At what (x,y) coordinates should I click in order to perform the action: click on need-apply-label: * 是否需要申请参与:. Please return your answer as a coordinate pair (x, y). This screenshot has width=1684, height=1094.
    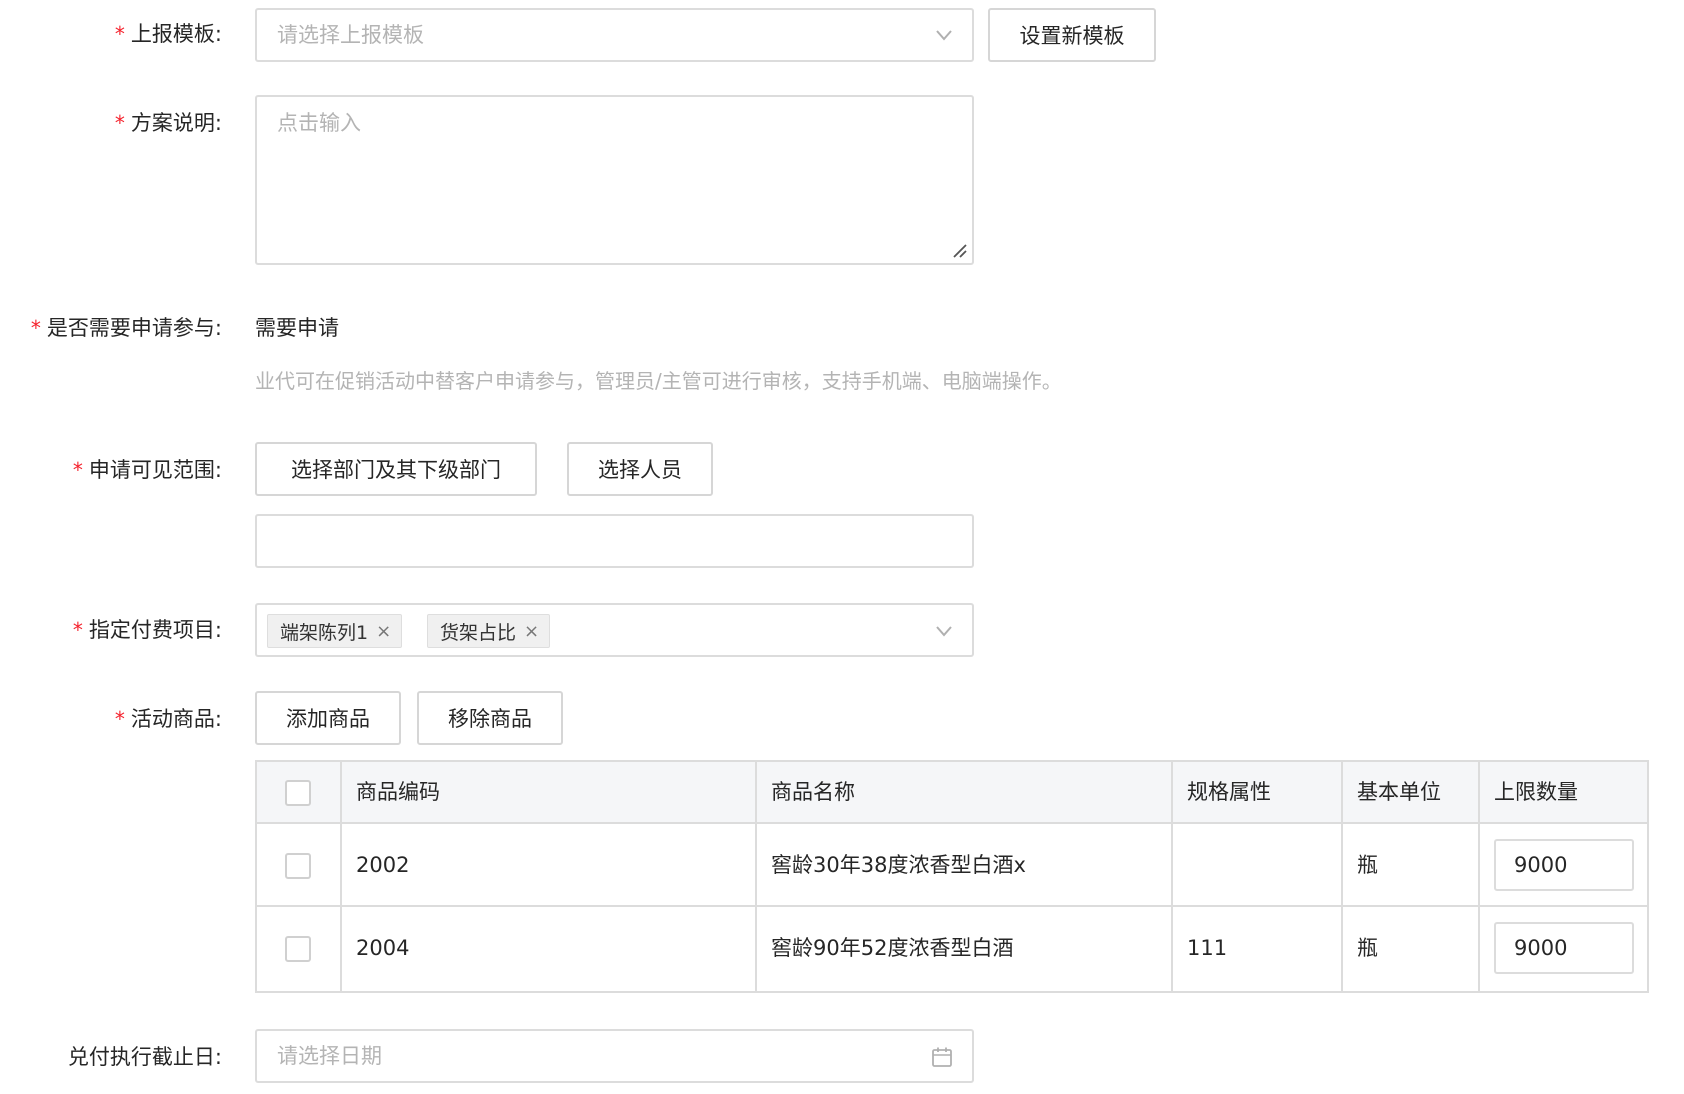
    Looking at the image, I should click on (126, 328).